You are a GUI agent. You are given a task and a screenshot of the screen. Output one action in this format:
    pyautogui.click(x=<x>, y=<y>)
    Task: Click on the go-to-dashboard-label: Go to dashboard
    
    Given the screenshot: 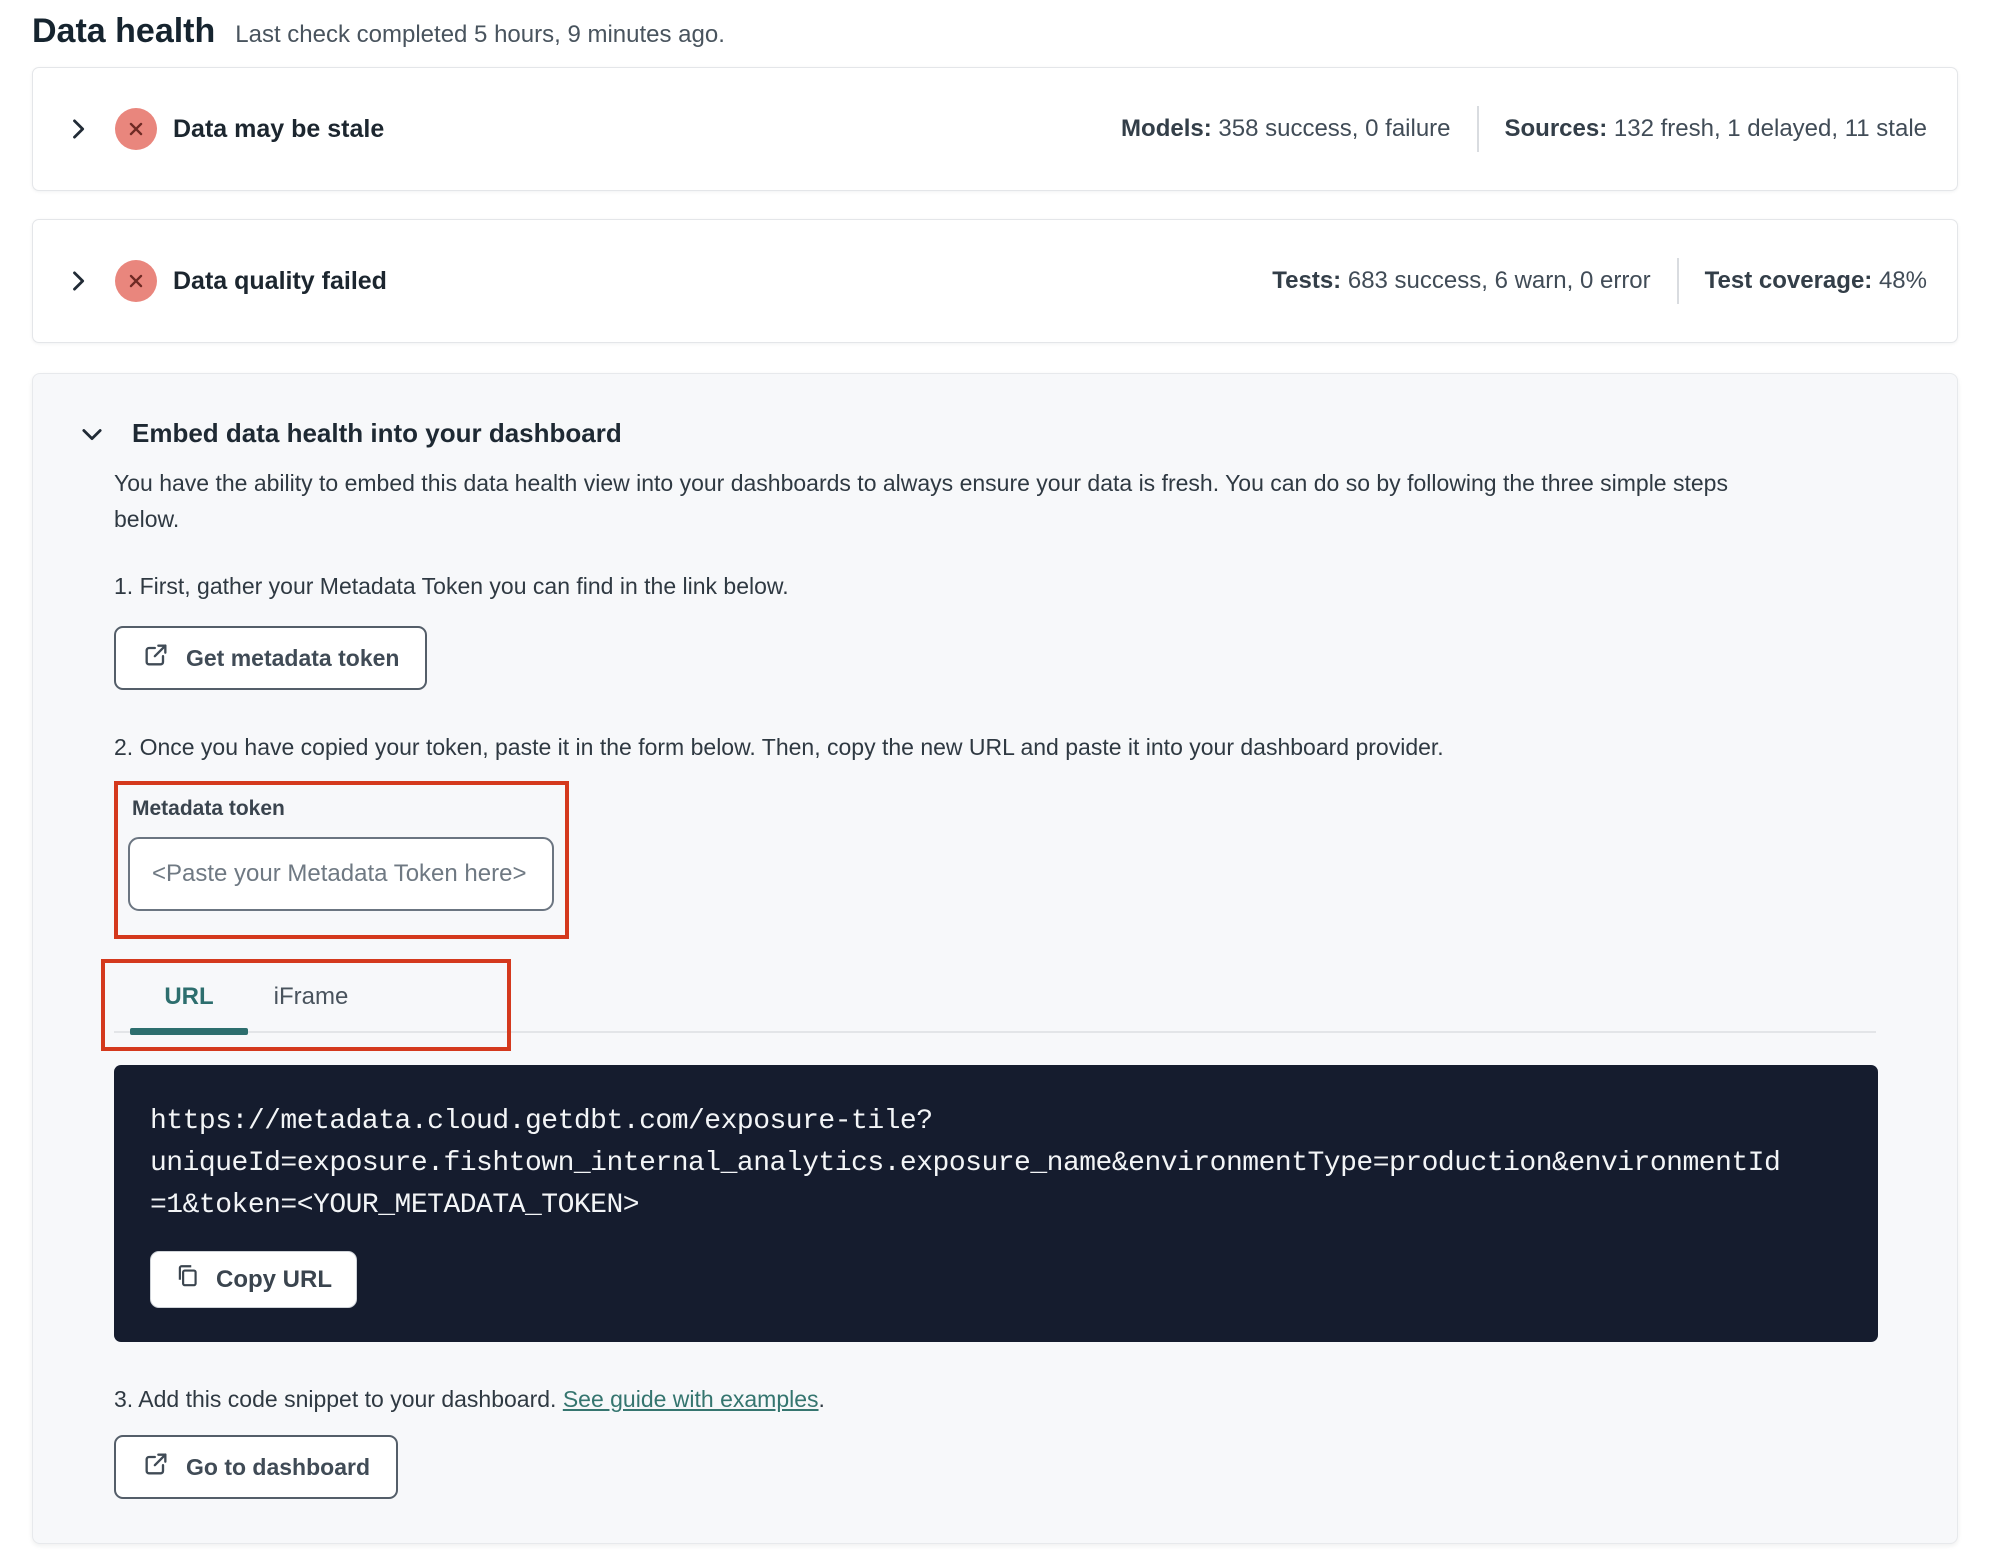 What is the action you would take?
    pyautogui.click(x=278, y=1466)
    